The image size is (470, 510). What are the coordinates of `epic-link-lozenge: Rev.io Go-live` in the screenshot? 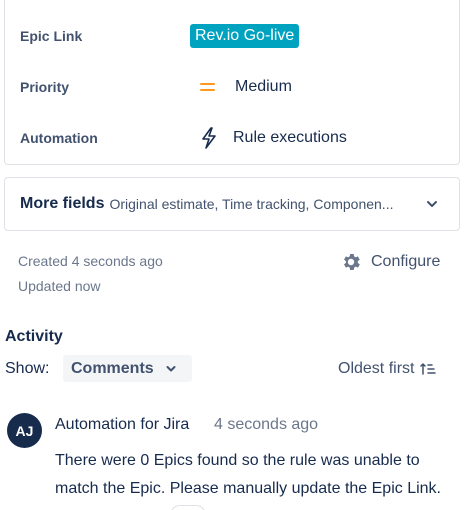 It's located at (245, 36).